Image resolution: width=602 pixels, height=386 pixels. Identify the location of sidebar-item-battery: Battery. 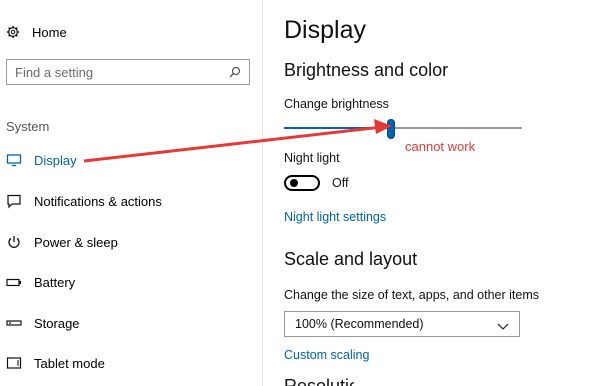
(40, 282).